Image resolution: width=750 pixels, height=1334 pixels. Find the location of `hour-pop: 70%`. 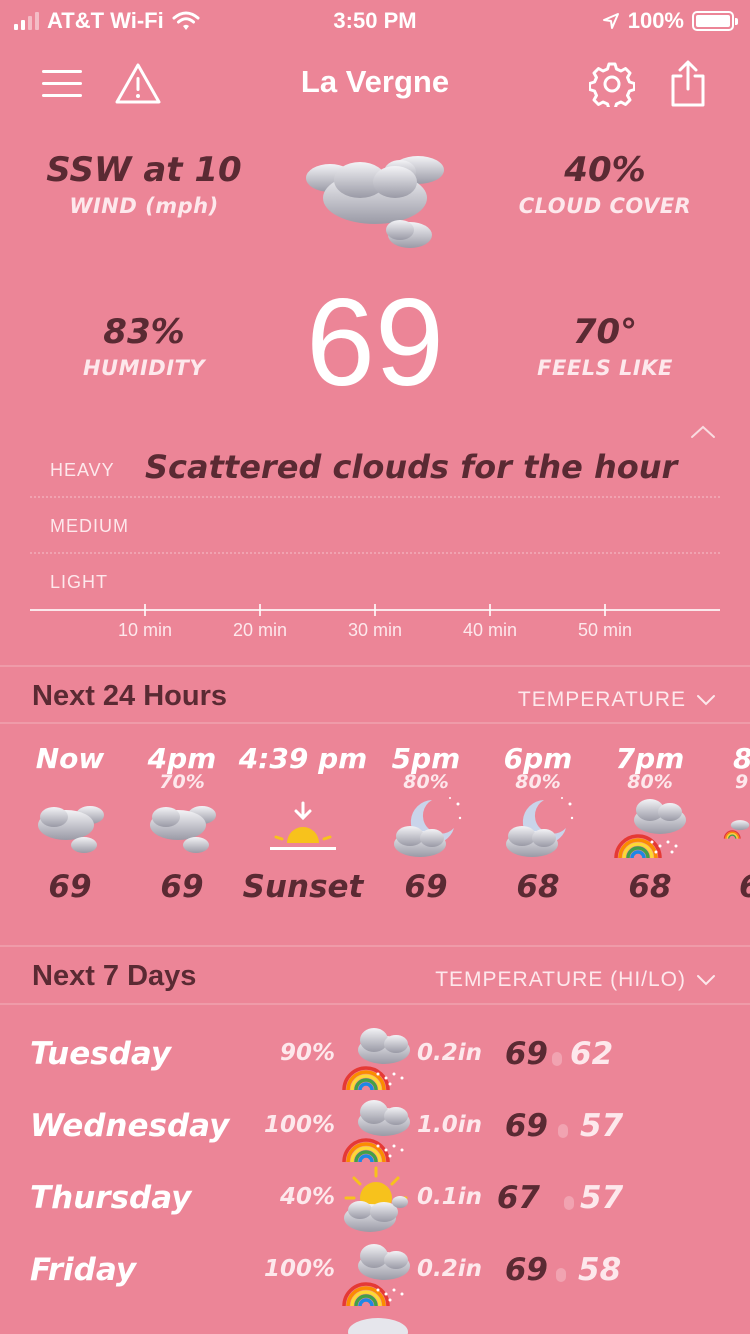

hour-pop: 70% is located at coordinates (182, 782).